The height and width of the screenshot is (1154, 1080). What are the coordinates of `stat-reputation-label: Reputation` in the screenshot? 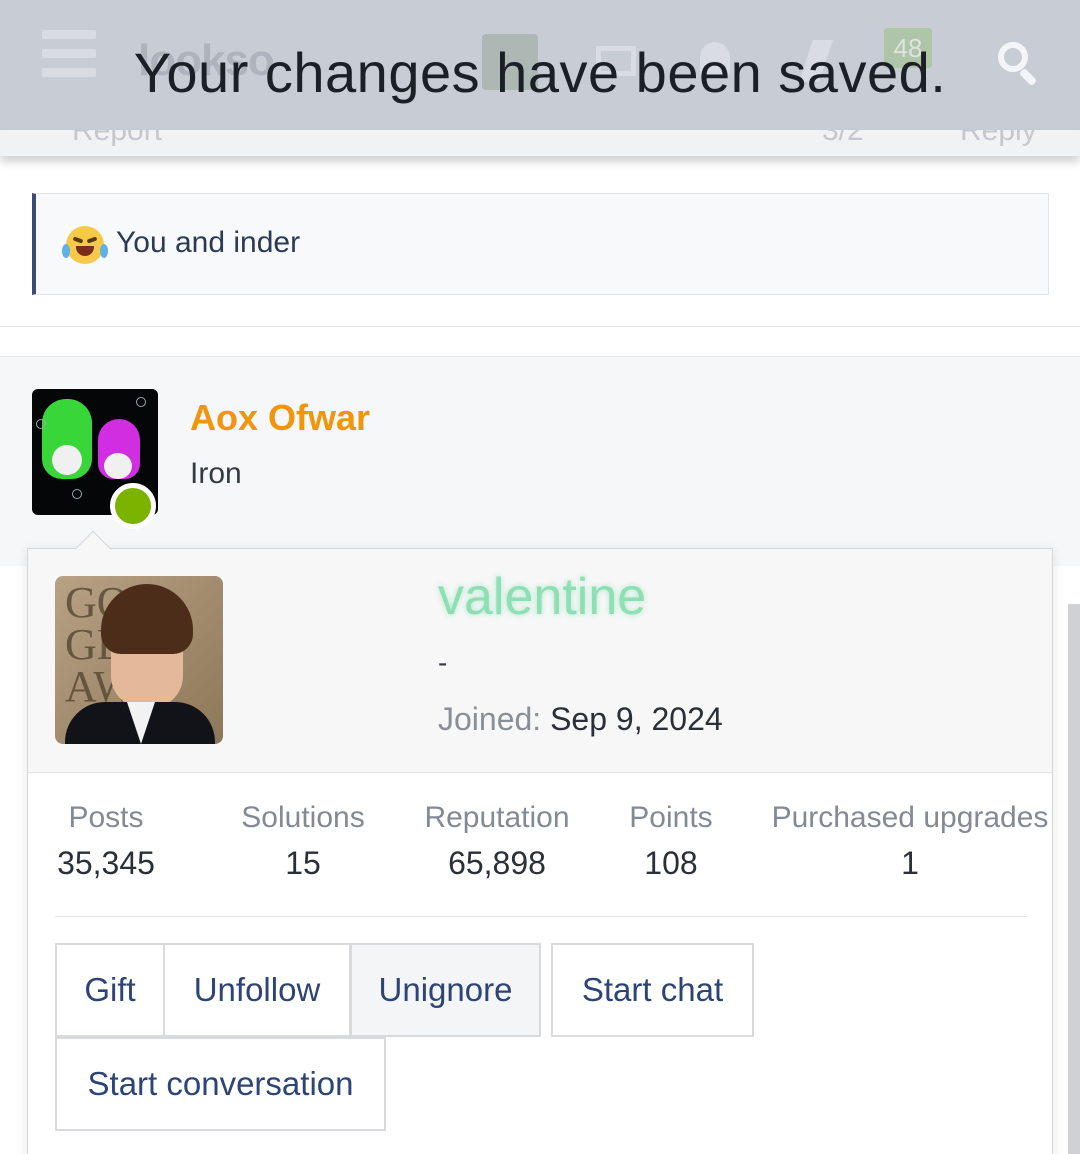 It's located at (497, 817).